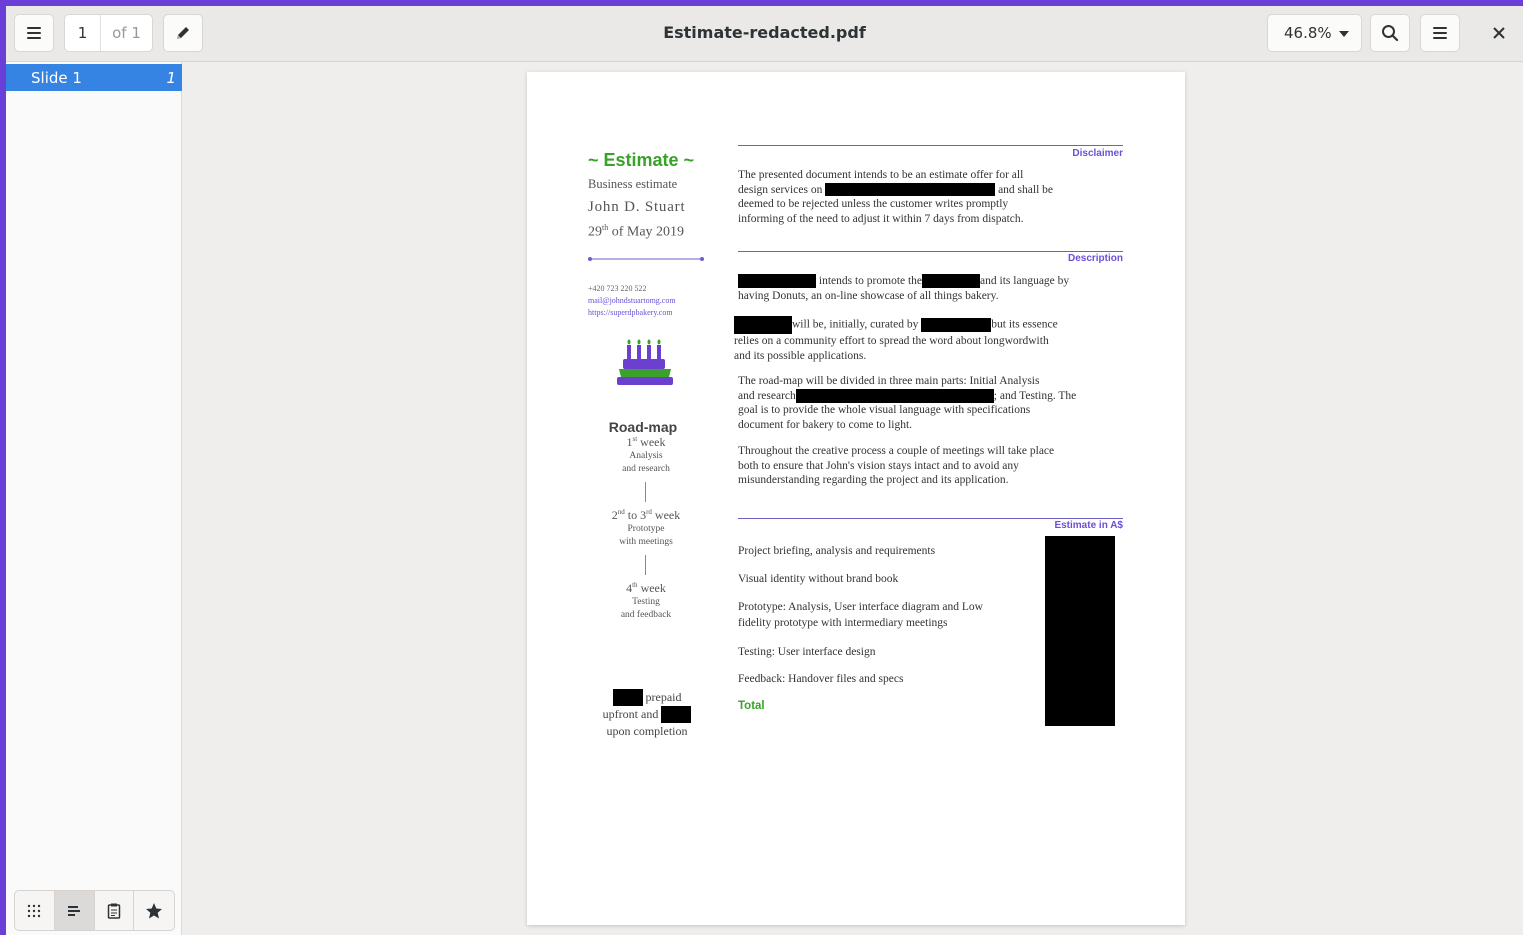 Image resolution: width=1523 pixels, height=935 pixels. I want to click on roadmap-heading: Road-map, so click(643, 426).